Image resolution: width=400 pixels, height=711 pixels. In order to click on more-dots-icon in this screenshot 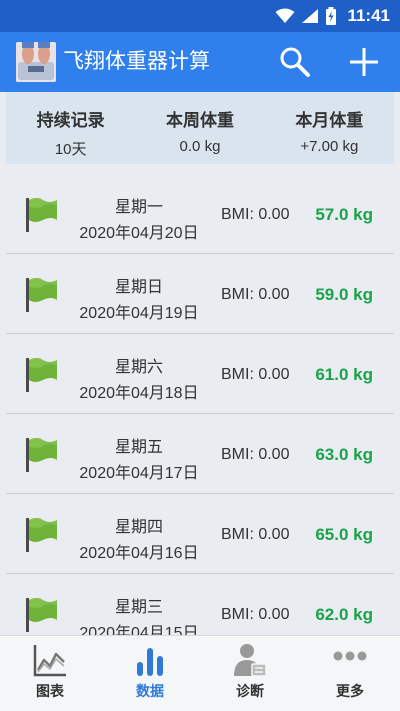, I will do `click(350, 656)`.